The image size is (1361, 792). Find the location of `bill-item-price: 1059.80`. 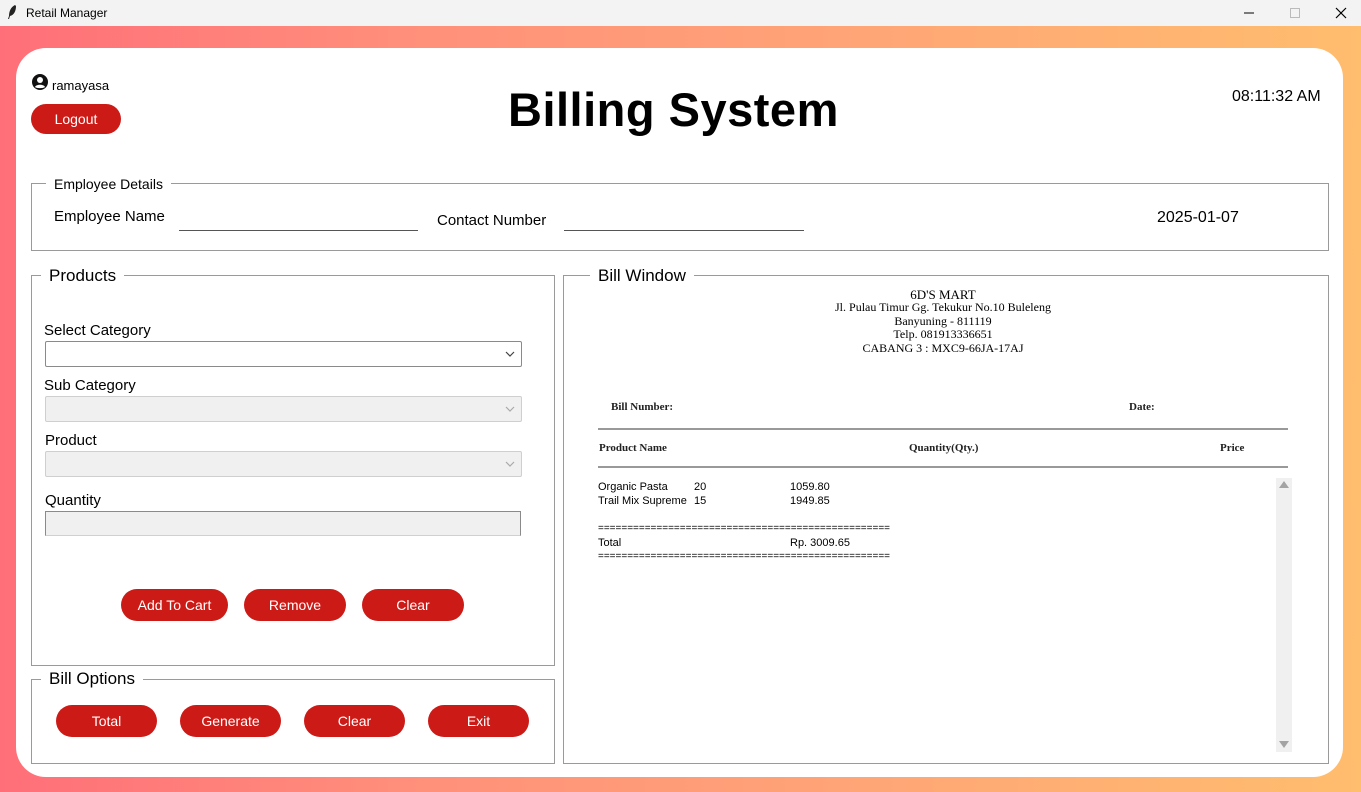

bill-item-price: 1059.80 is located at coordinates (810, 487).